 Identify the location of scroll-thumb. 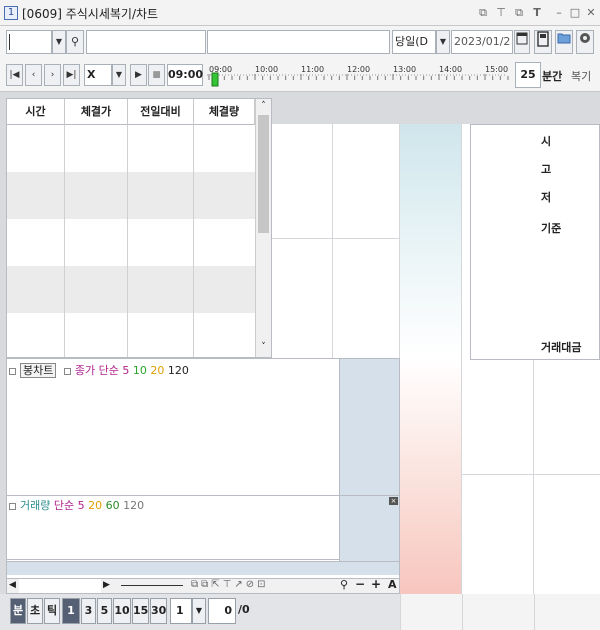
(263, 174).